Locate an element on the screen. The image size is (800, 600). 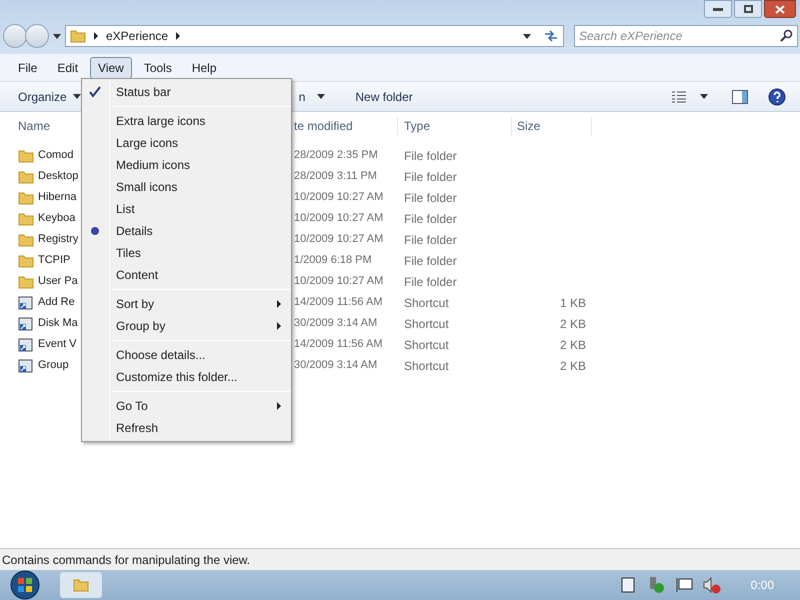
close-button is located at coordinates (780, 9).